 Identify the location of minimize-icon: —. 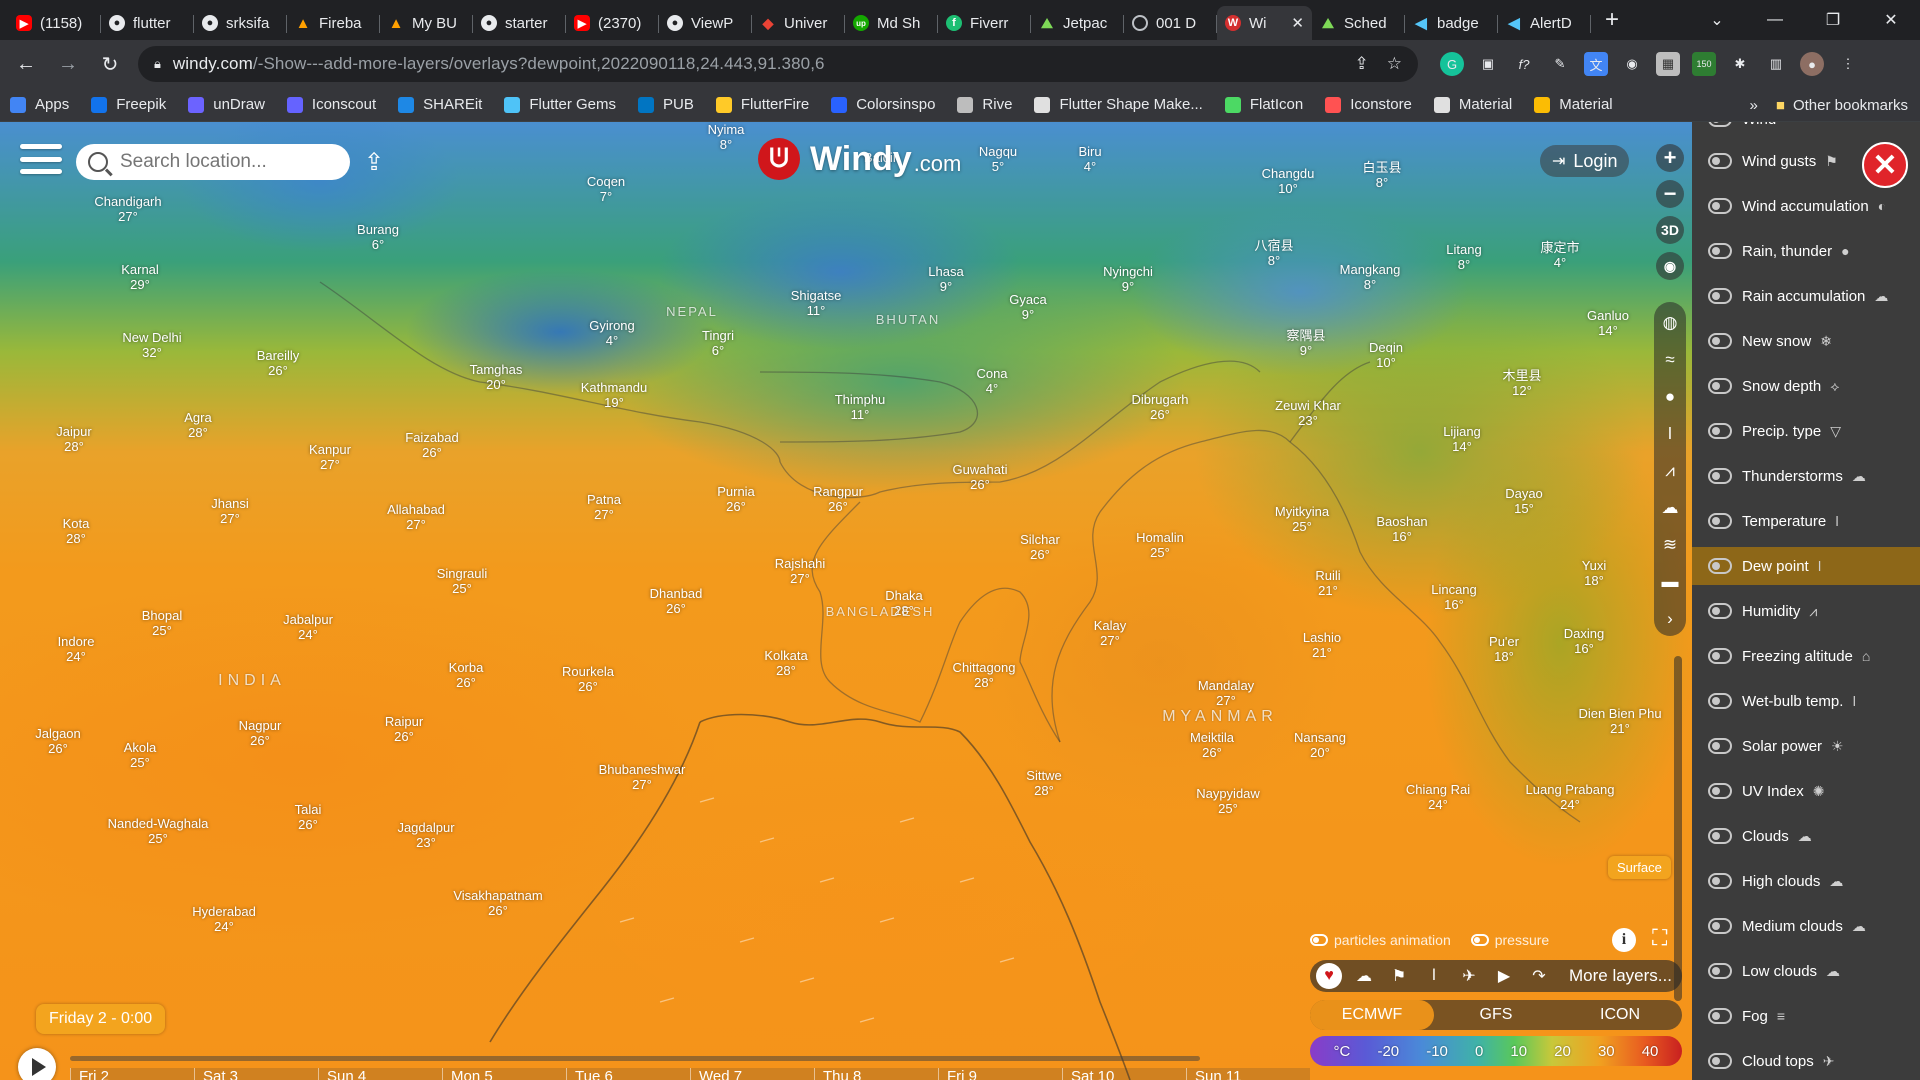
(1775, 20).